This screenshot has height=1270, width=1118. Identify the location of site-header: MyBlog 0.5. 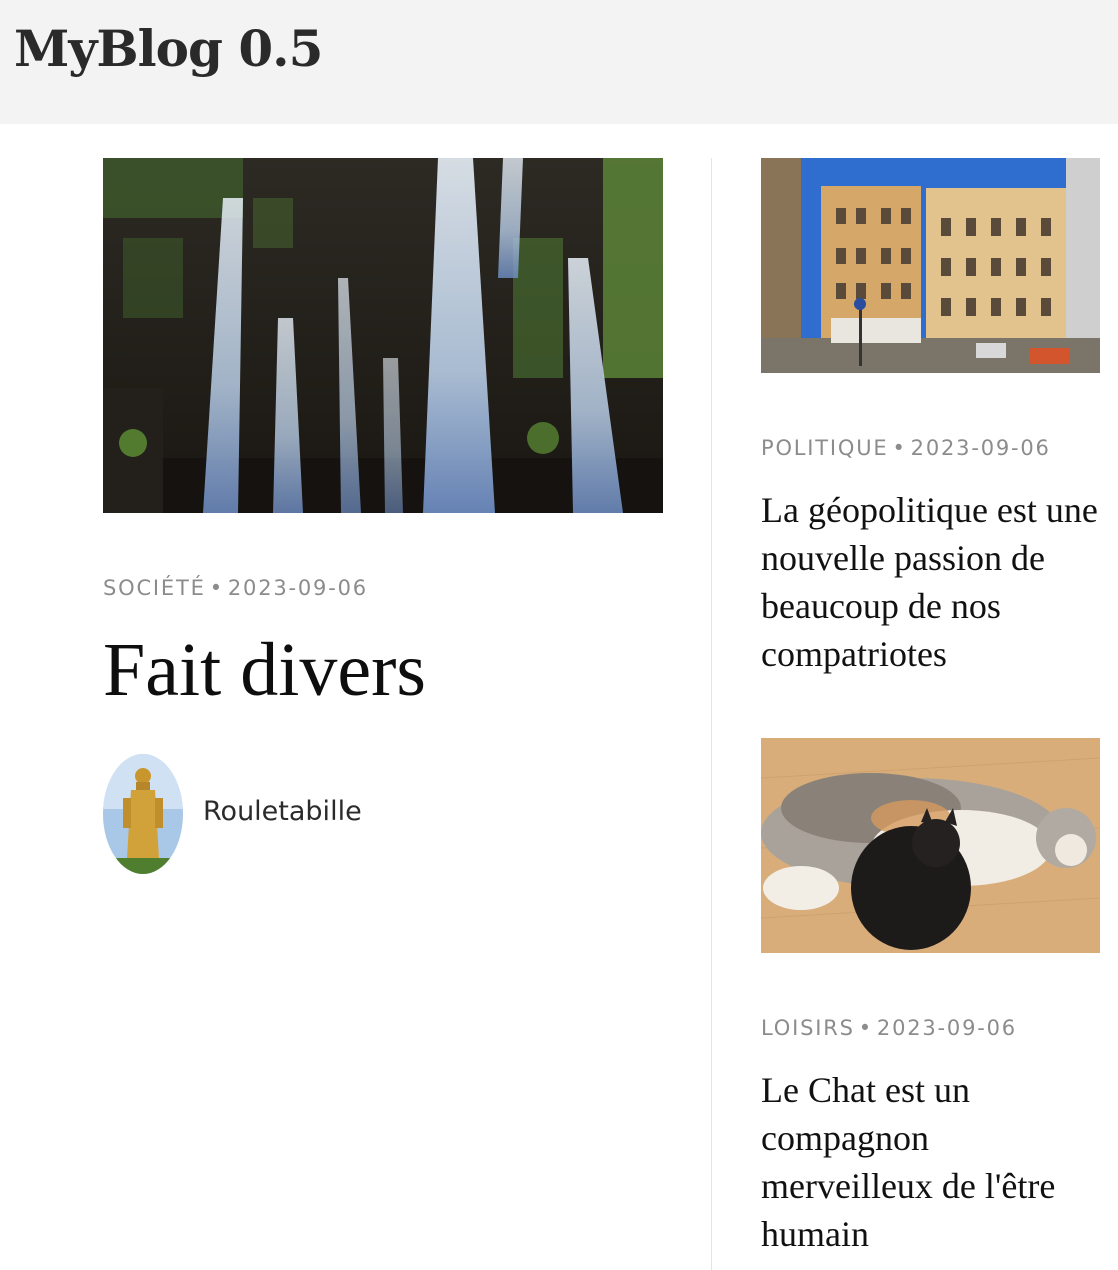
(559, 62).